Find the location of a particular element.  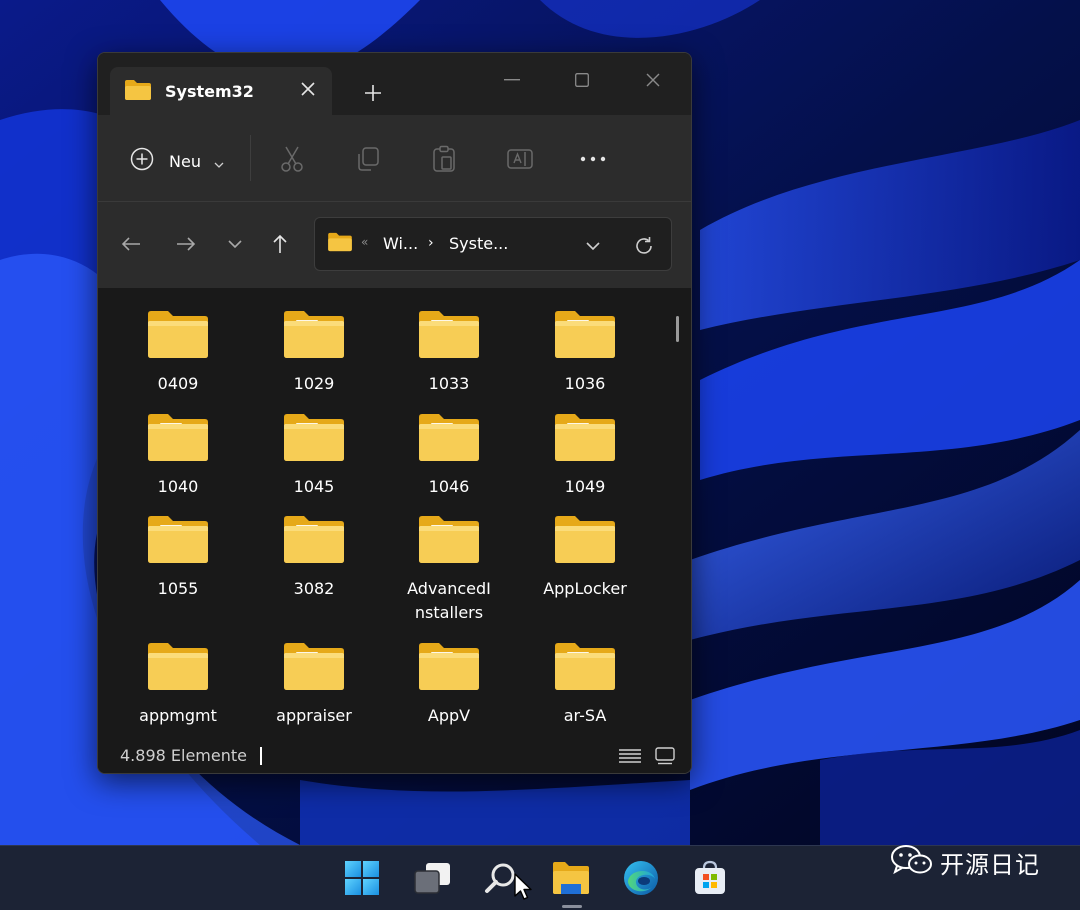

refresh-icon is located at coordinates (644, 246).